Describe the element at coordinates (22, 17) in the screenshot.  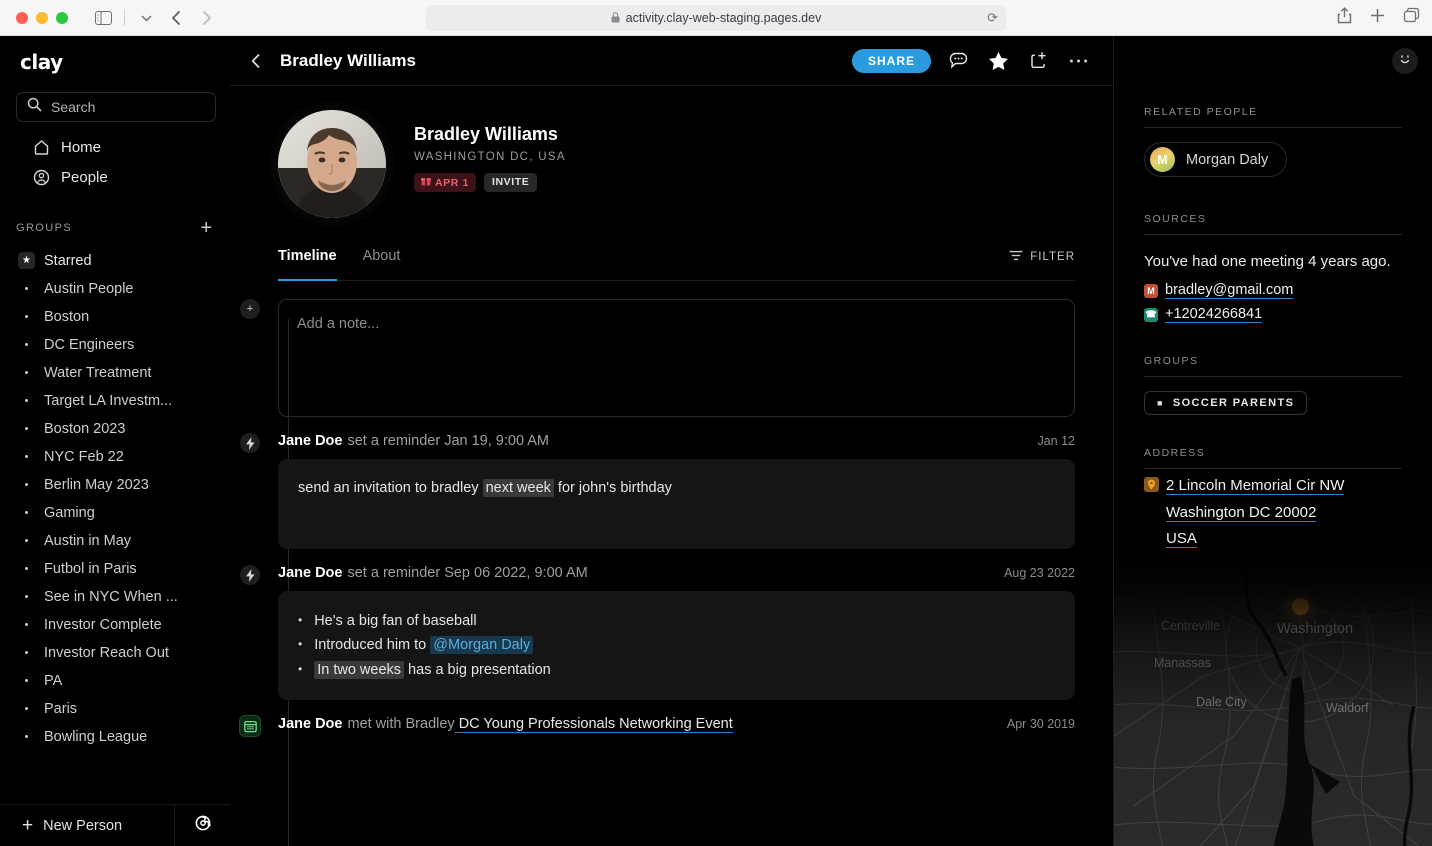
I see `close-window-button` at that location.